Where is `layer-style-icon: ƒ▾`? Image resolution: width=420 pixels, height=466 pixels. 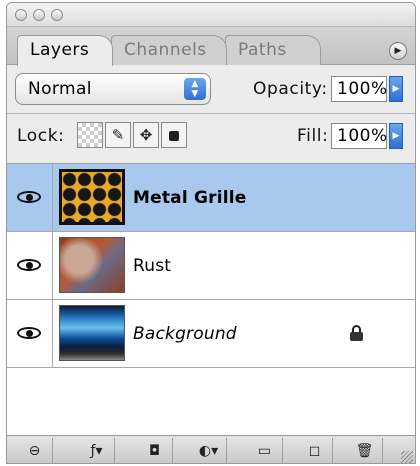
layer-style-icon: ƒ▾ is located at coordinates (97, 450).